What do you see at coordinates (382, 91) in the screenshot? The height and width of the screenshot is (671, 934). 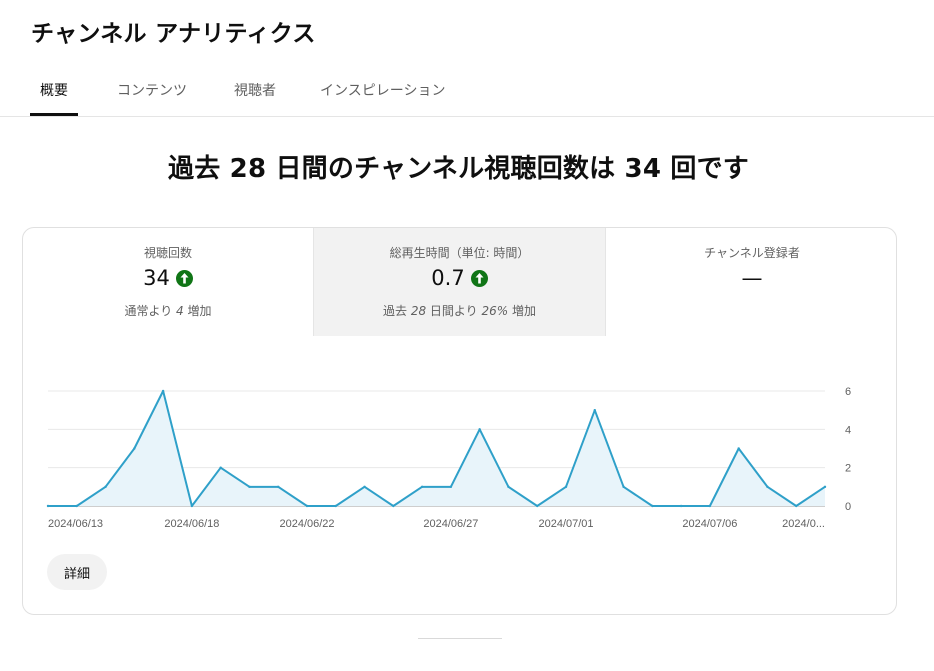 I see `tab-inspiration: インスピレーション` at bounding box center [382, 91].